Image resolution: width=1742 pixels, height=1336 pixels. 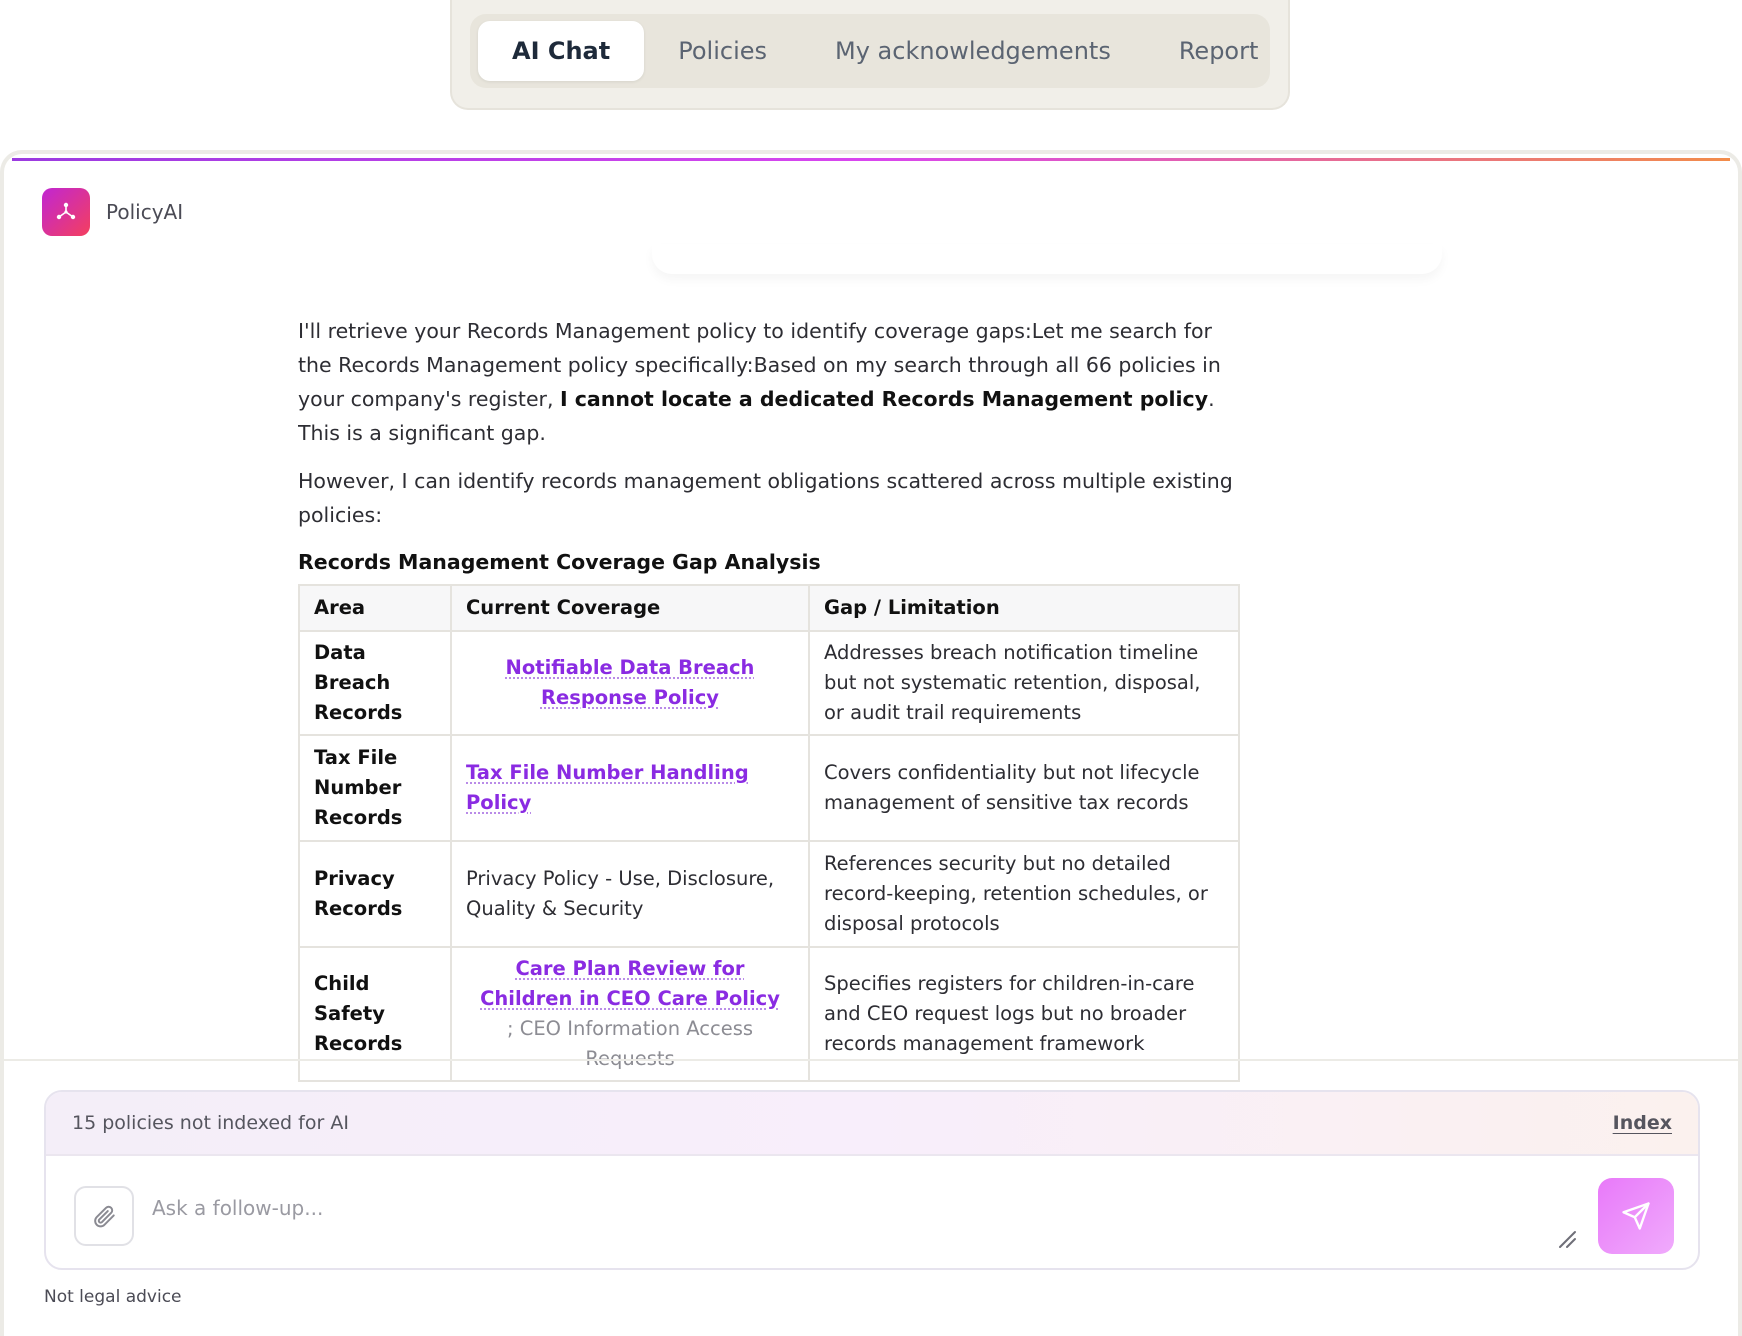 I want to click on table-heading: Records Management Coverage Gap Analysis, so click(x=559, y=562).